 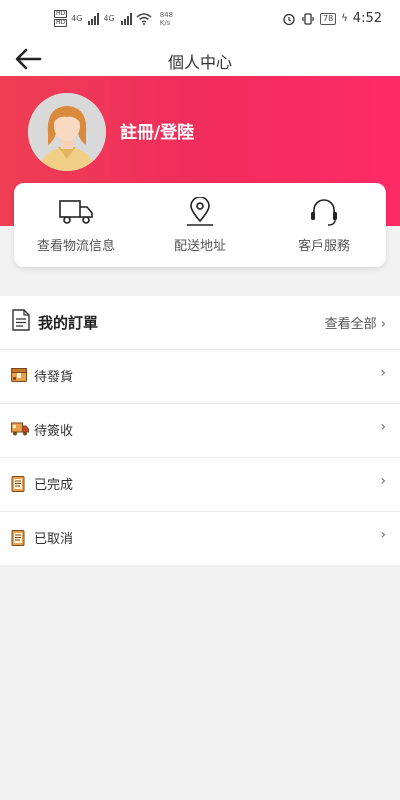 What do you see at coordinates (144, 18) in the screenshot?
I see `wifi-icon` at bounding box center [144, 18].